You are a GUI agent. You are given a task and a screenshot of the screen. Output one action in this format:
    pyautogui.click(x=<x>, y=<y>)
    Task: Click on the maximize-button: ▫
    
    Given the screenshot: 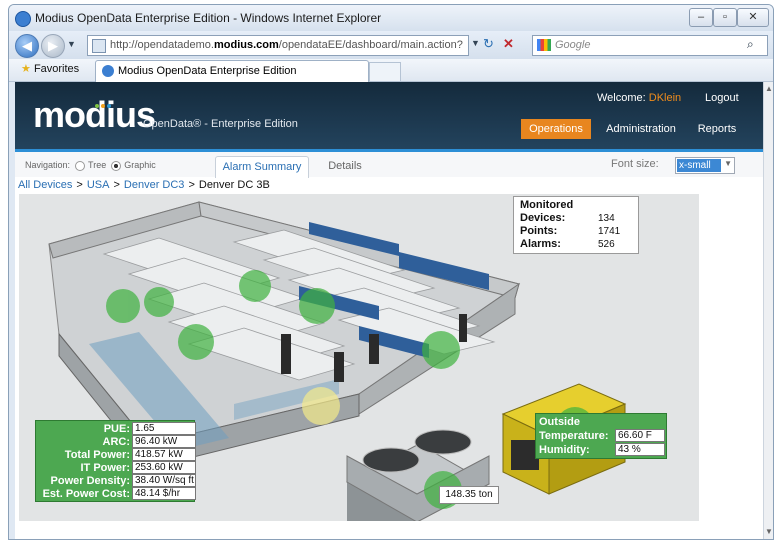 What is the action you would take?
    pyautogui.click(x=725, y=17)
    